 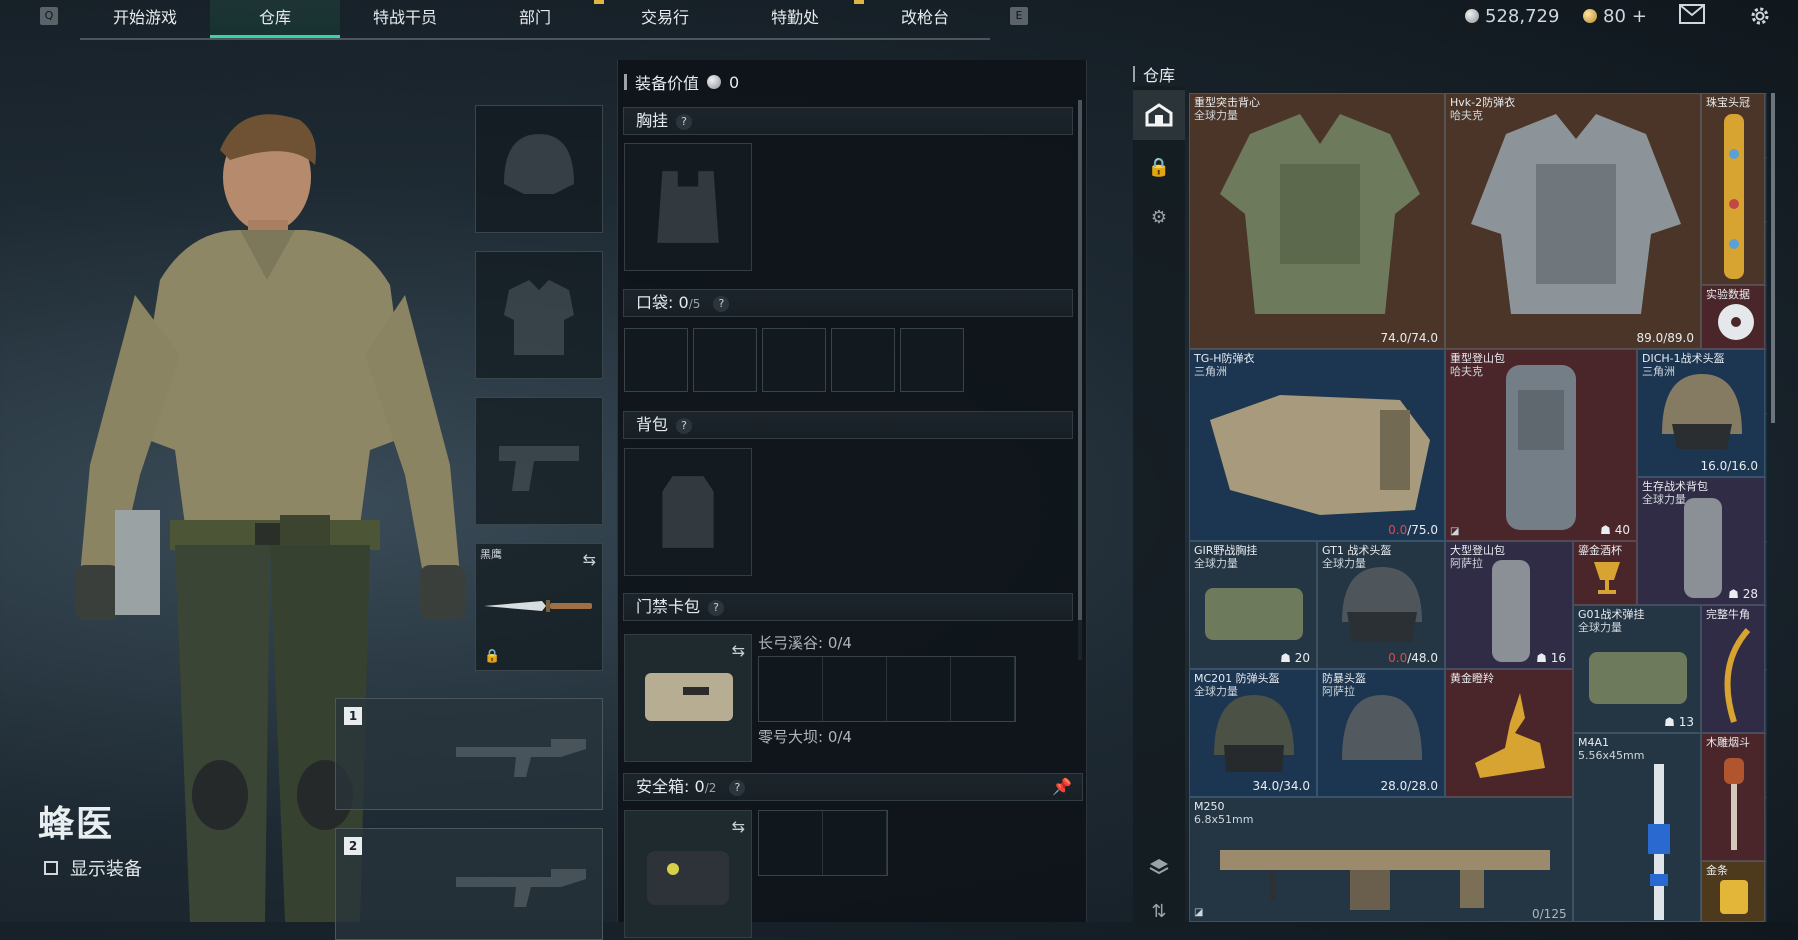 I want to click on pockets-label: 口袋:, so click(x=655, y=302).